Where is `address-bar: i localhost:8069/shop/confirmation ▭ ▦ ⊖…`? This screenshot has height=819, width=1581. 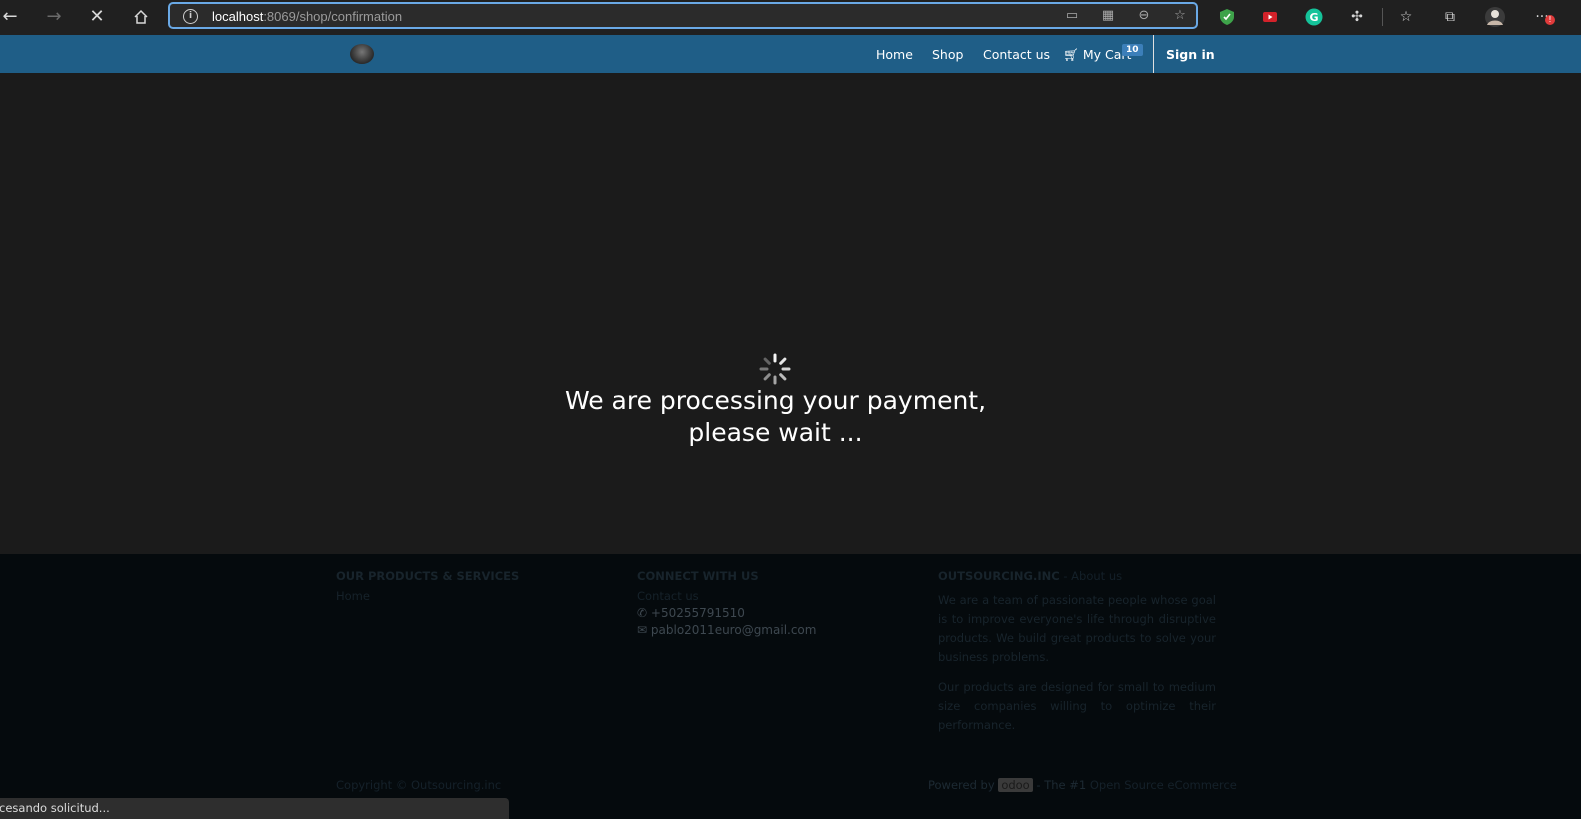 address-bar: i localhost:8069/shop/confirmation ▭ ▦ ⊖… is located at coordinates (683, 15).